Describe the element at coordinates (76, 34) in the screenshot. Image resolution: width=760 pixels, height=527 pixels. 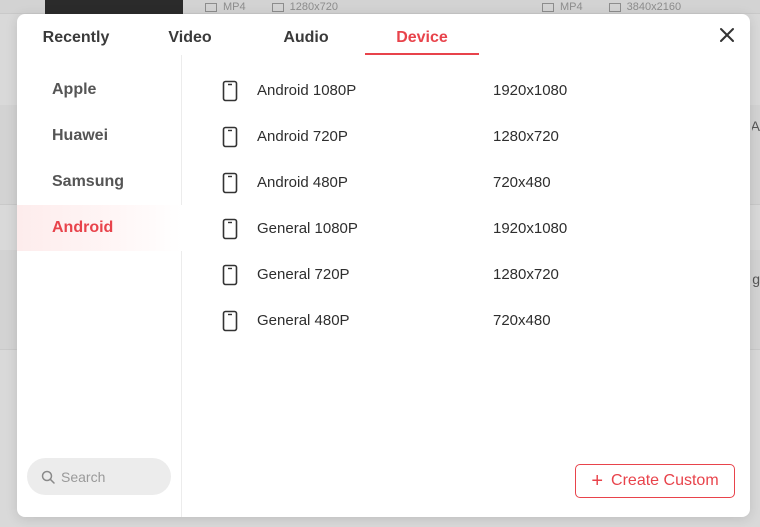
I see `tab-recently: Recently` at that location.